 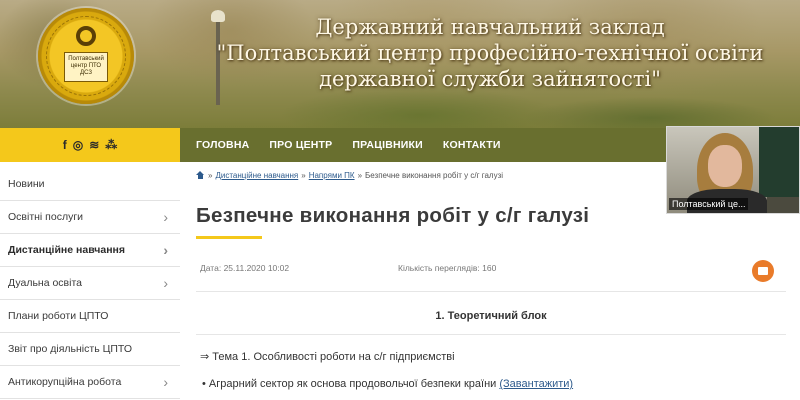 What do you see at coordinates (211, 268) in the screenshot?
I see `date-label: Дата:` at bounding box center [211, 268].